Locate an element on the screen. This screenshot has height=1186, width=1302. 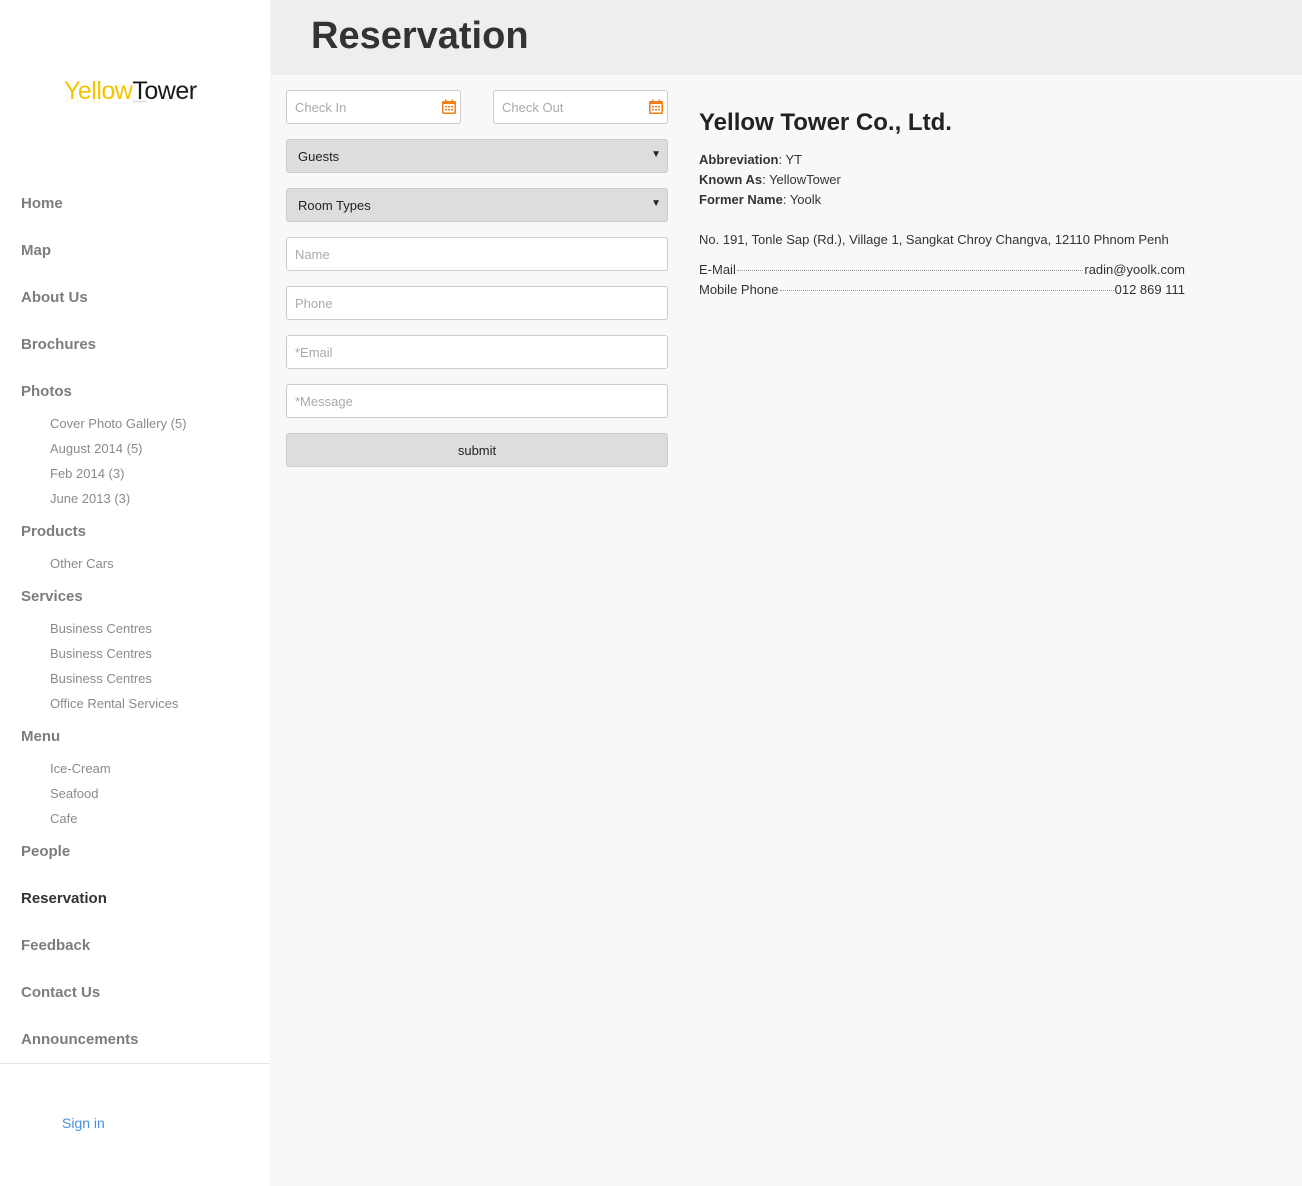
name-input is located at coordinates (477, 254).